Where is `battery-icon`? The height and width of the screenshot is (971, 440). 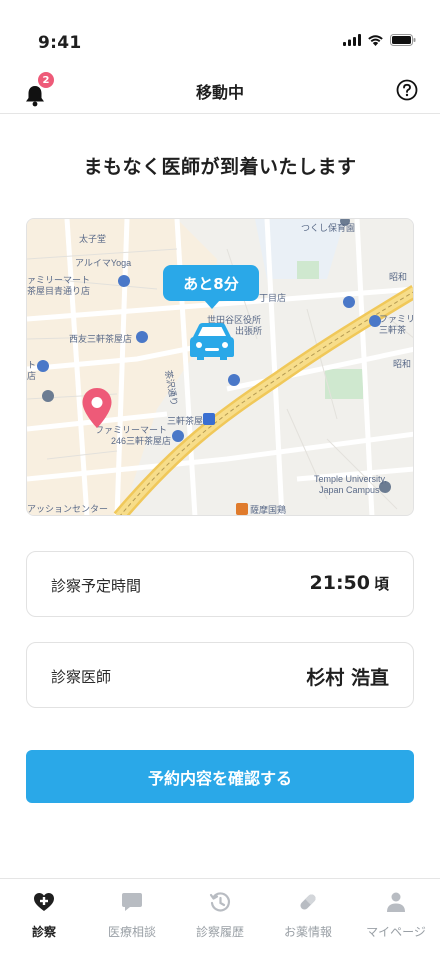
battery-icon is located at coordinates (403, 40).